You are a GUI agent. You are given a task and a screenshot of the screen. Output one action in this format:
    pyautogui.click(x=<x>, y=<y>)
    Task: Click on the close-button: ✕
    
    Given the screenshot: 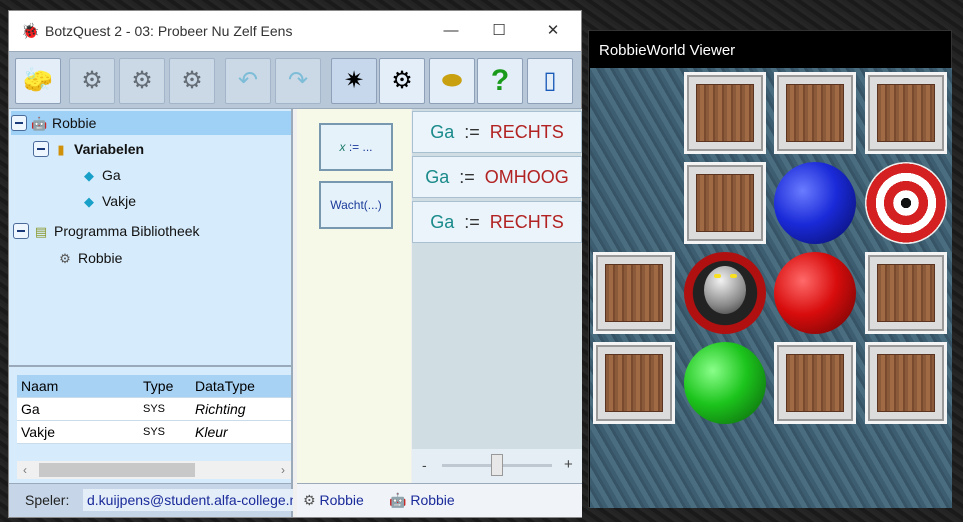 What is the action you would take?
    pyautogui.click(x=553, y=31)
    